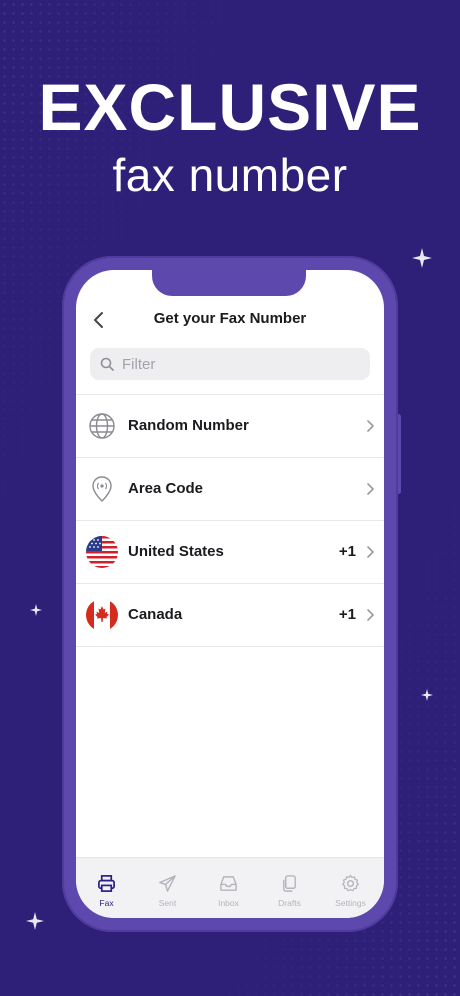 This screenshot has height=996, width=460. I want to click on documents-icon, so click(289, 883).